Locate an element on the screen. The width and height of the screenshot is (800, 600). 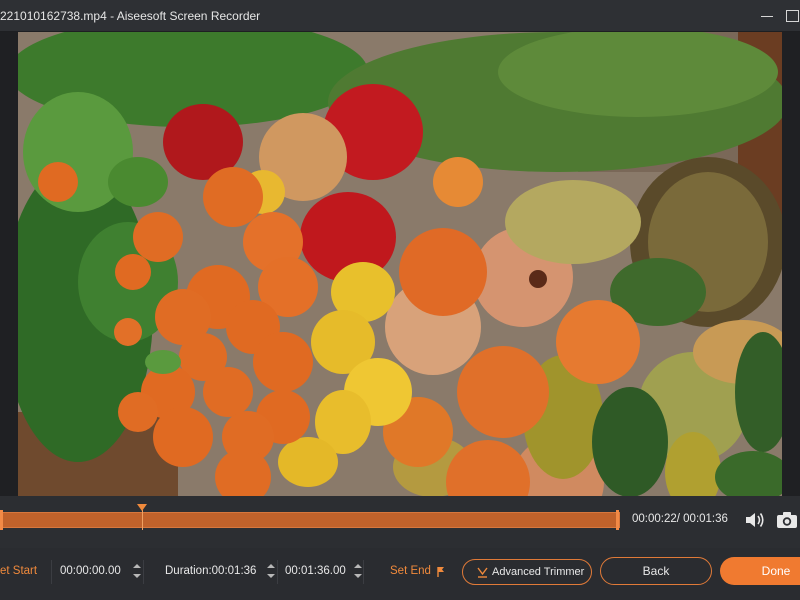
advanced-trimmer-button: Advanced Trimmer is located at coordinates (527, 572).